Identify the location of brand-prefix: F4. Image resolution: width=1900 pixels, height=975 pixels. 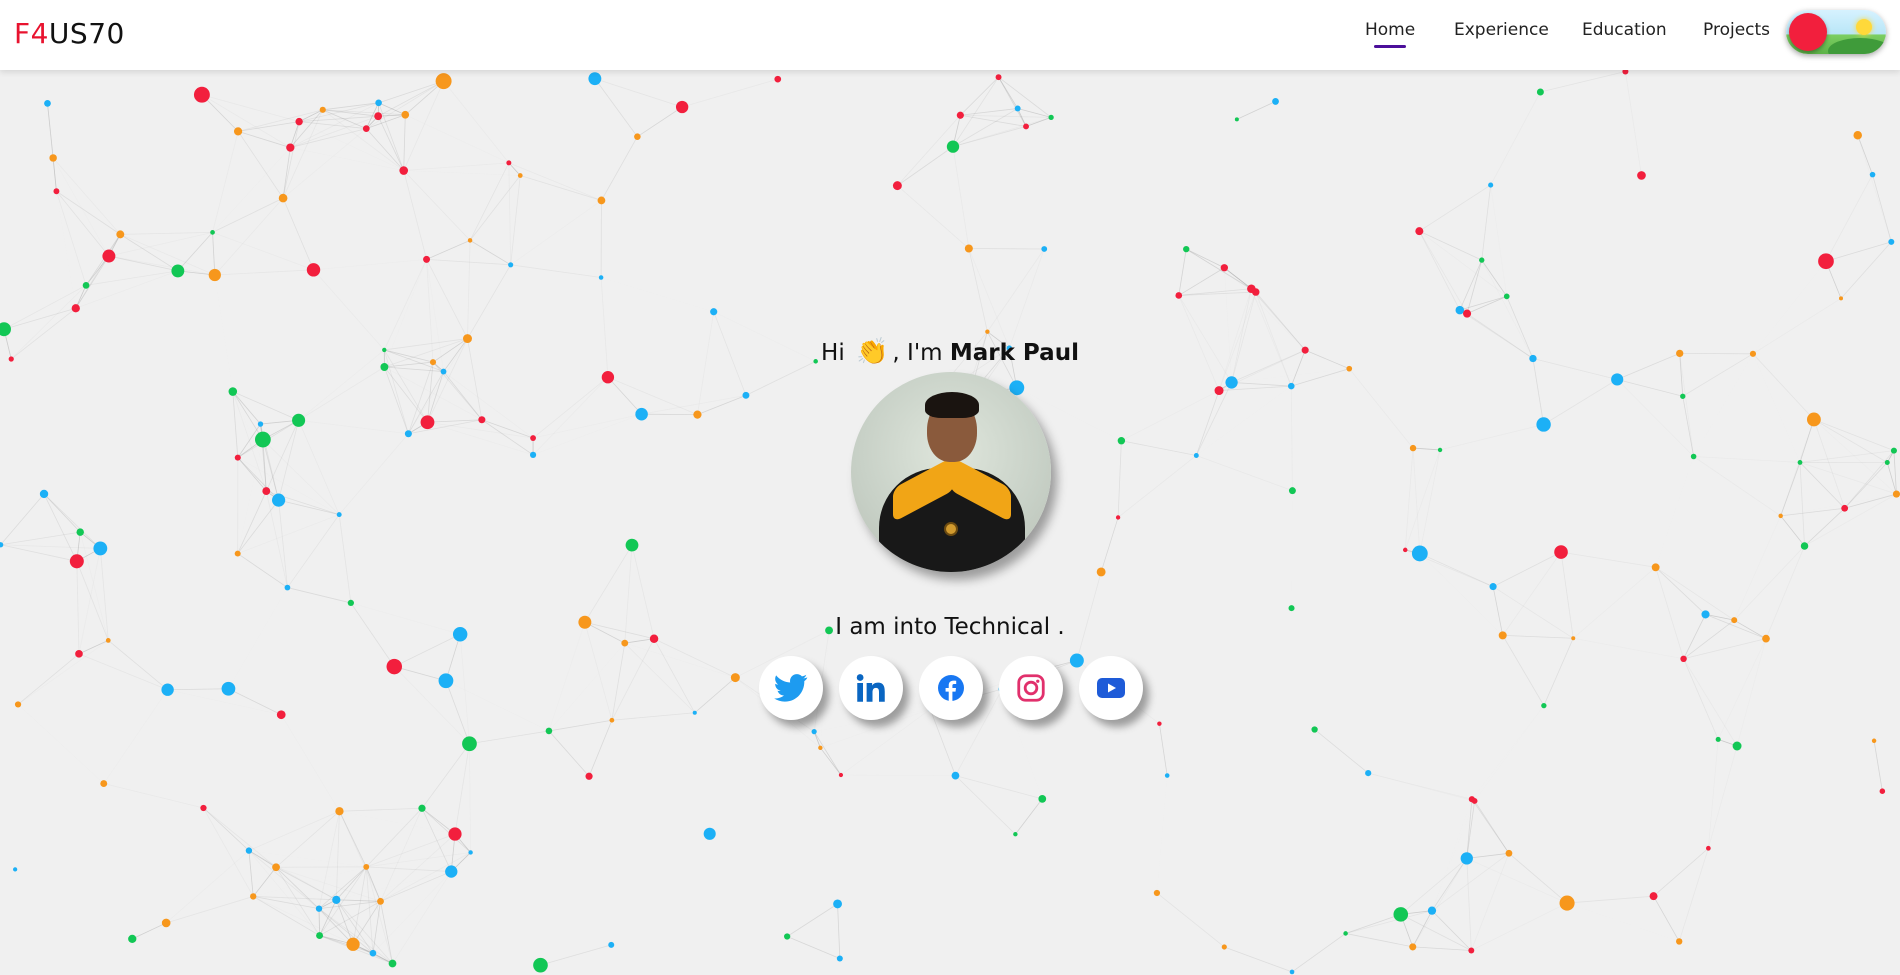
(31, 33).